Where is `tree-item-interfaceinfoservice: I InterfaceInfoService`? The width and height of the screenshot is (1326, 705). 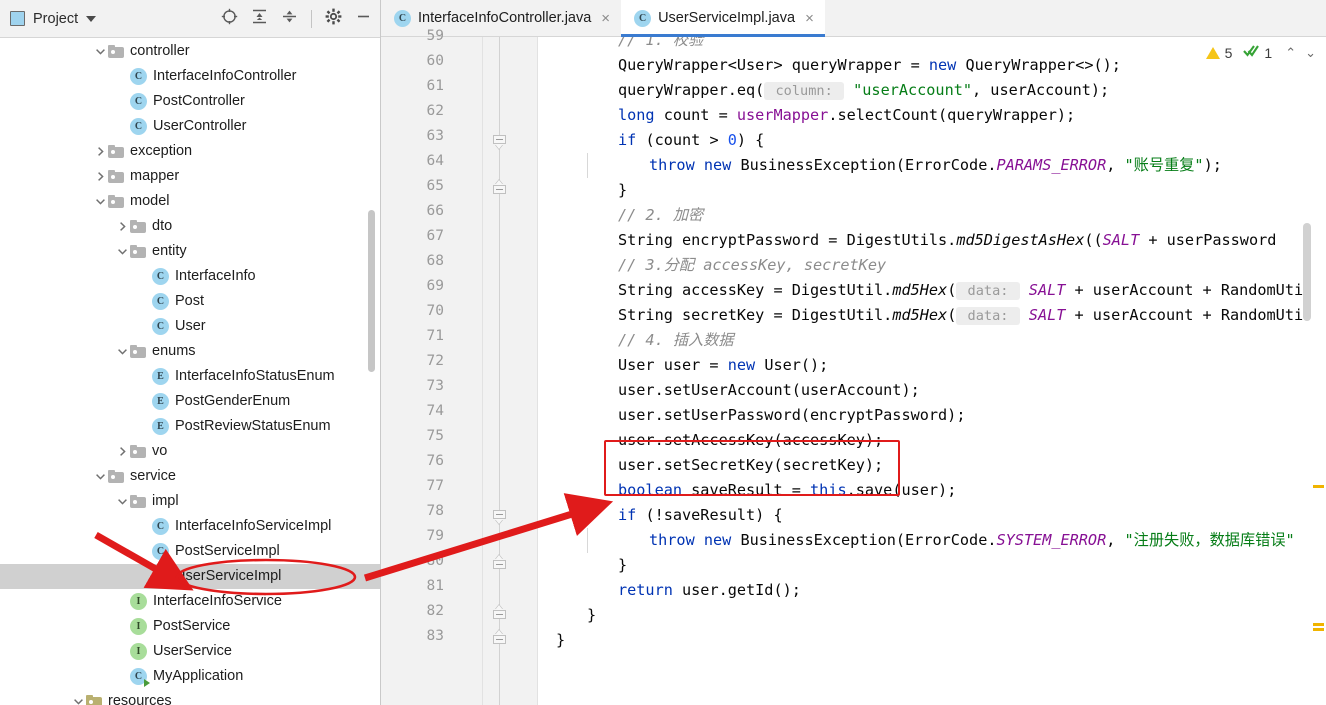
tree-item-interfaceinfoservice: I InterfaceInfoService is located at coordinates (190, 601).